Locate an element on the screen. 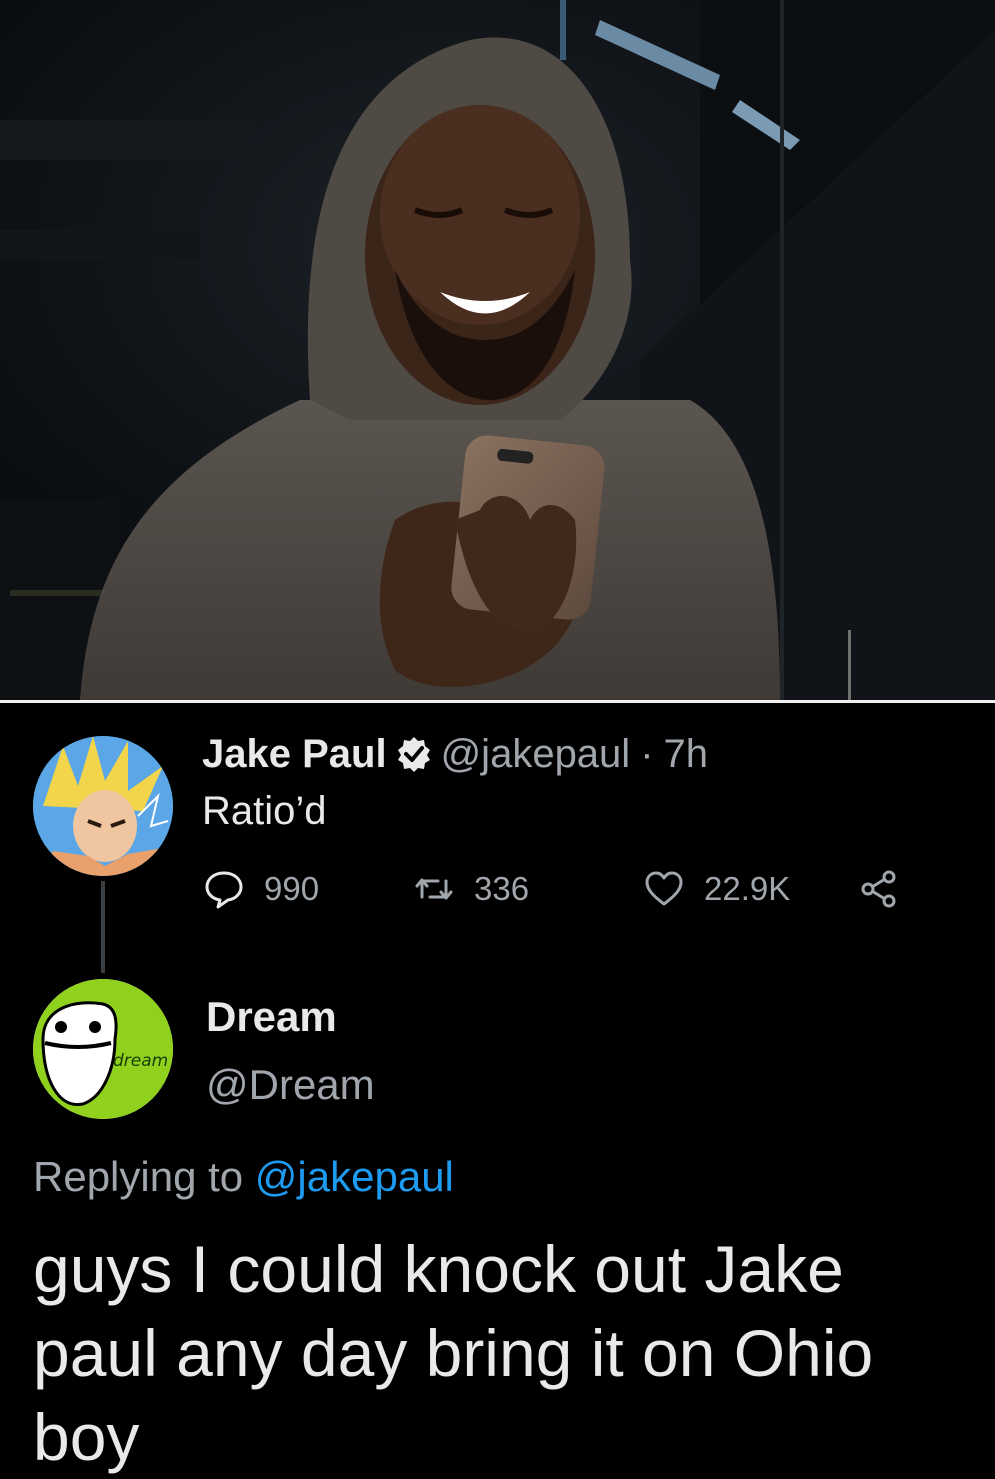  verified-badge-icon is located at coordinates (414, 754).